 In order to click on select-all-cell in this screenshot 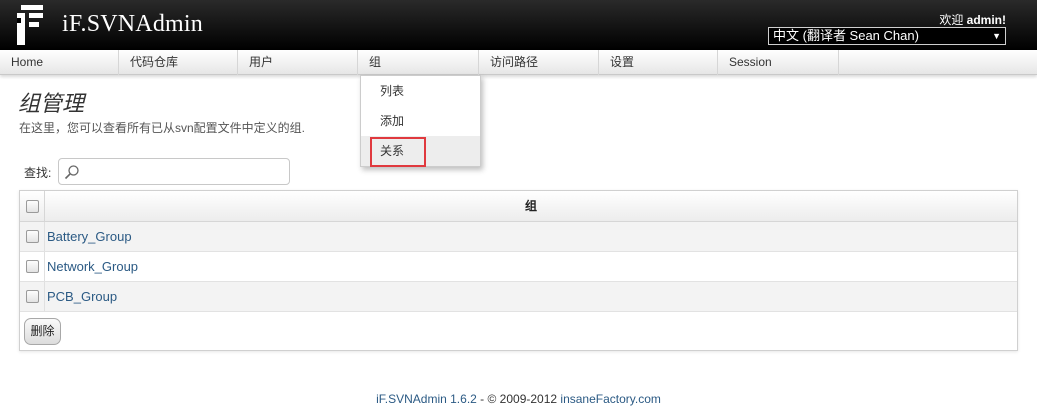, I will do `click(32, 206)`.